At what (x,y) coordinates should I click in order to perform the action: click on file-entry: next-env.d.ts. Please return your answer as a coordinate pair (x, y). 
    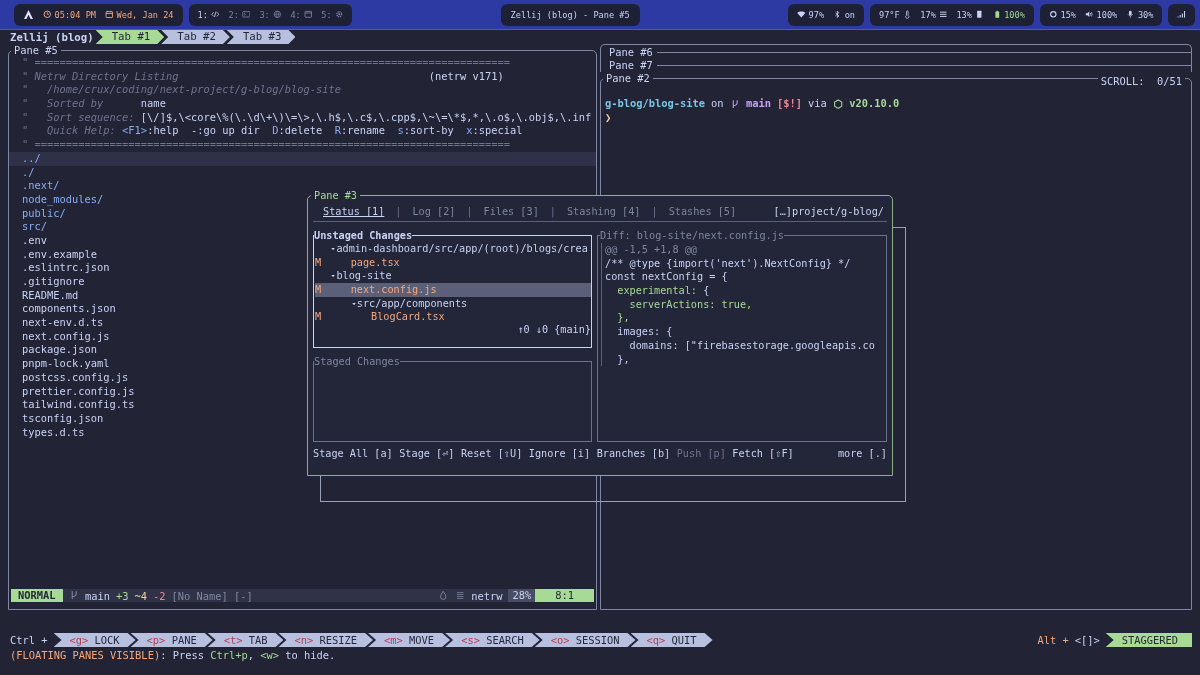
    Looking at the image, I should click on (63, 323).